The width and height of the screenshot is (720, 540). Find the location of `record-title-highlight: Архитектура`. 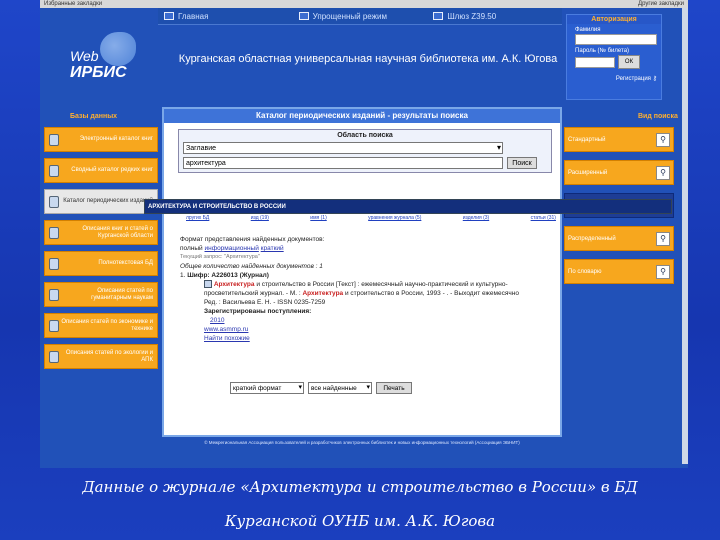

record-title-highlight: Архитектура is located at coordinates (234, 284).